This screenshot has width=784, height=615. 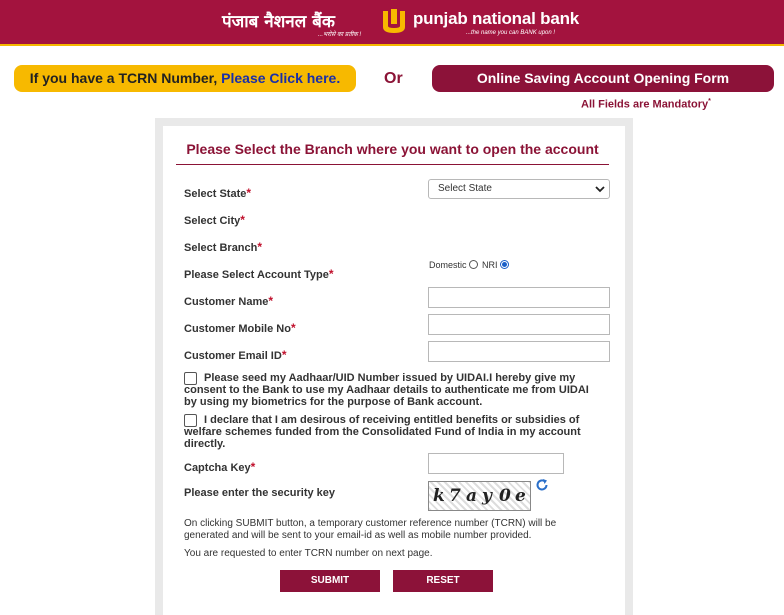 What do you see at coordinates (278, 22) in the screenshot?
I see `bank-name-hindi: पंजाब नैशनल बैंक` at bounding box center [278, 22].